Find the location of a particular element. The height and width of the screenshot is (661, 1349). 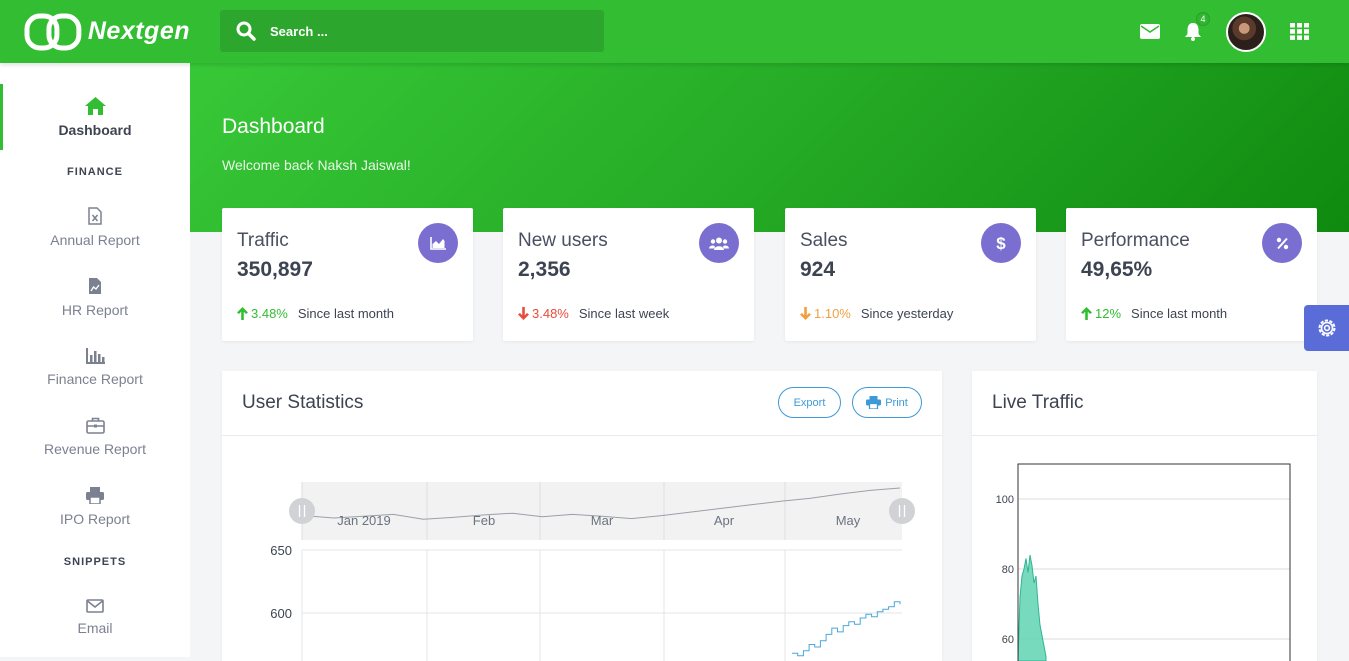

sidebar-item-dashboard: Dashboard is located at coordinates (95, 117).